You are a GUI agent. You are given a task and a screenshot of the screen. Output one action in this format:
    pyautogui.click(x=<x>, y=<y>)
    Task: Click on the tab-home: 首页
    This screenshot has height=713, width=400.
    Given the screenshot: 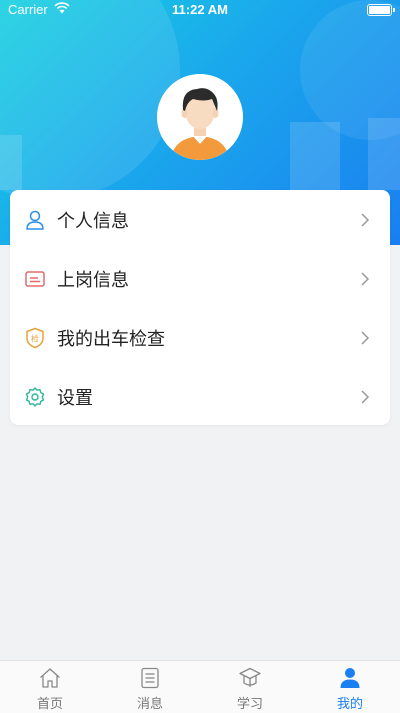 What is the action you would take?
    pyautogui.click(x=50, y=687)
    